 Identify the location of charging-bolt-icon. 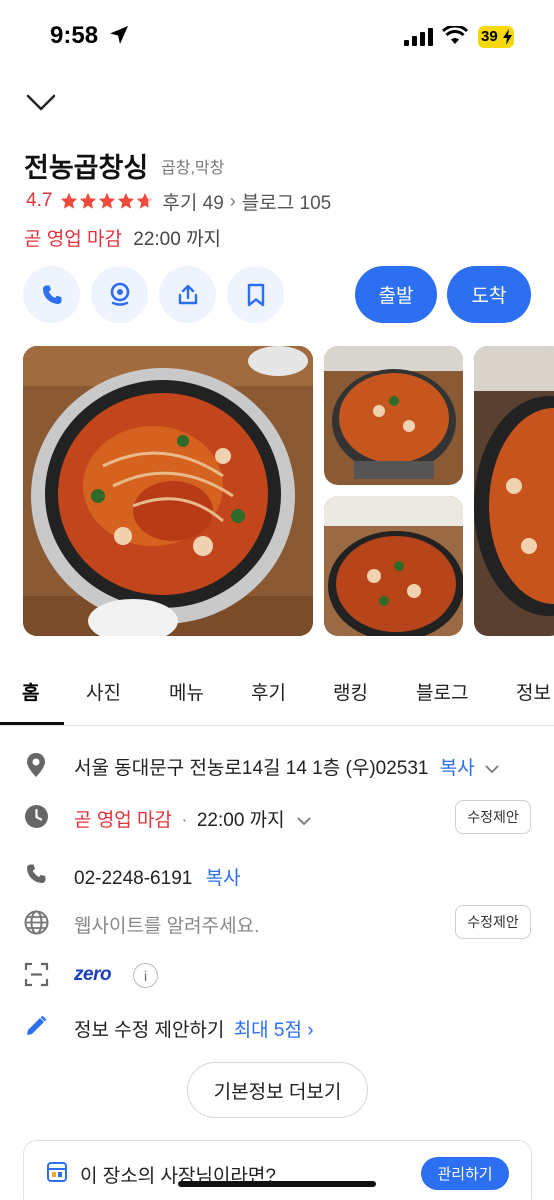
(507, 37).